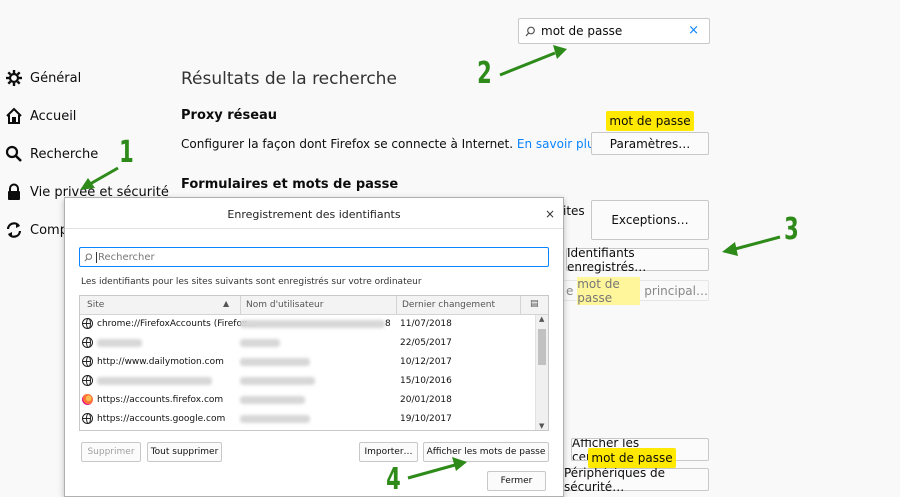  What do you see at coordinates (393, 479) in the screenshot?
I see `annotation-number-4: 4` at bounding box center [393, 479].